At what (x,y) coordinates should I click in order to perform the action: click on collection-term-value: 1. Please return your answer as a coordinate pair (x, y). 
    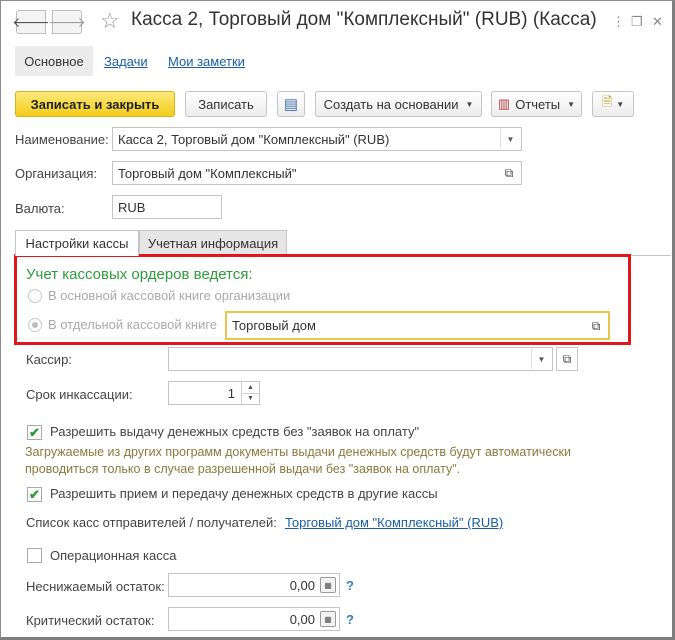
    Looking at the image, I should click on (231, 393).